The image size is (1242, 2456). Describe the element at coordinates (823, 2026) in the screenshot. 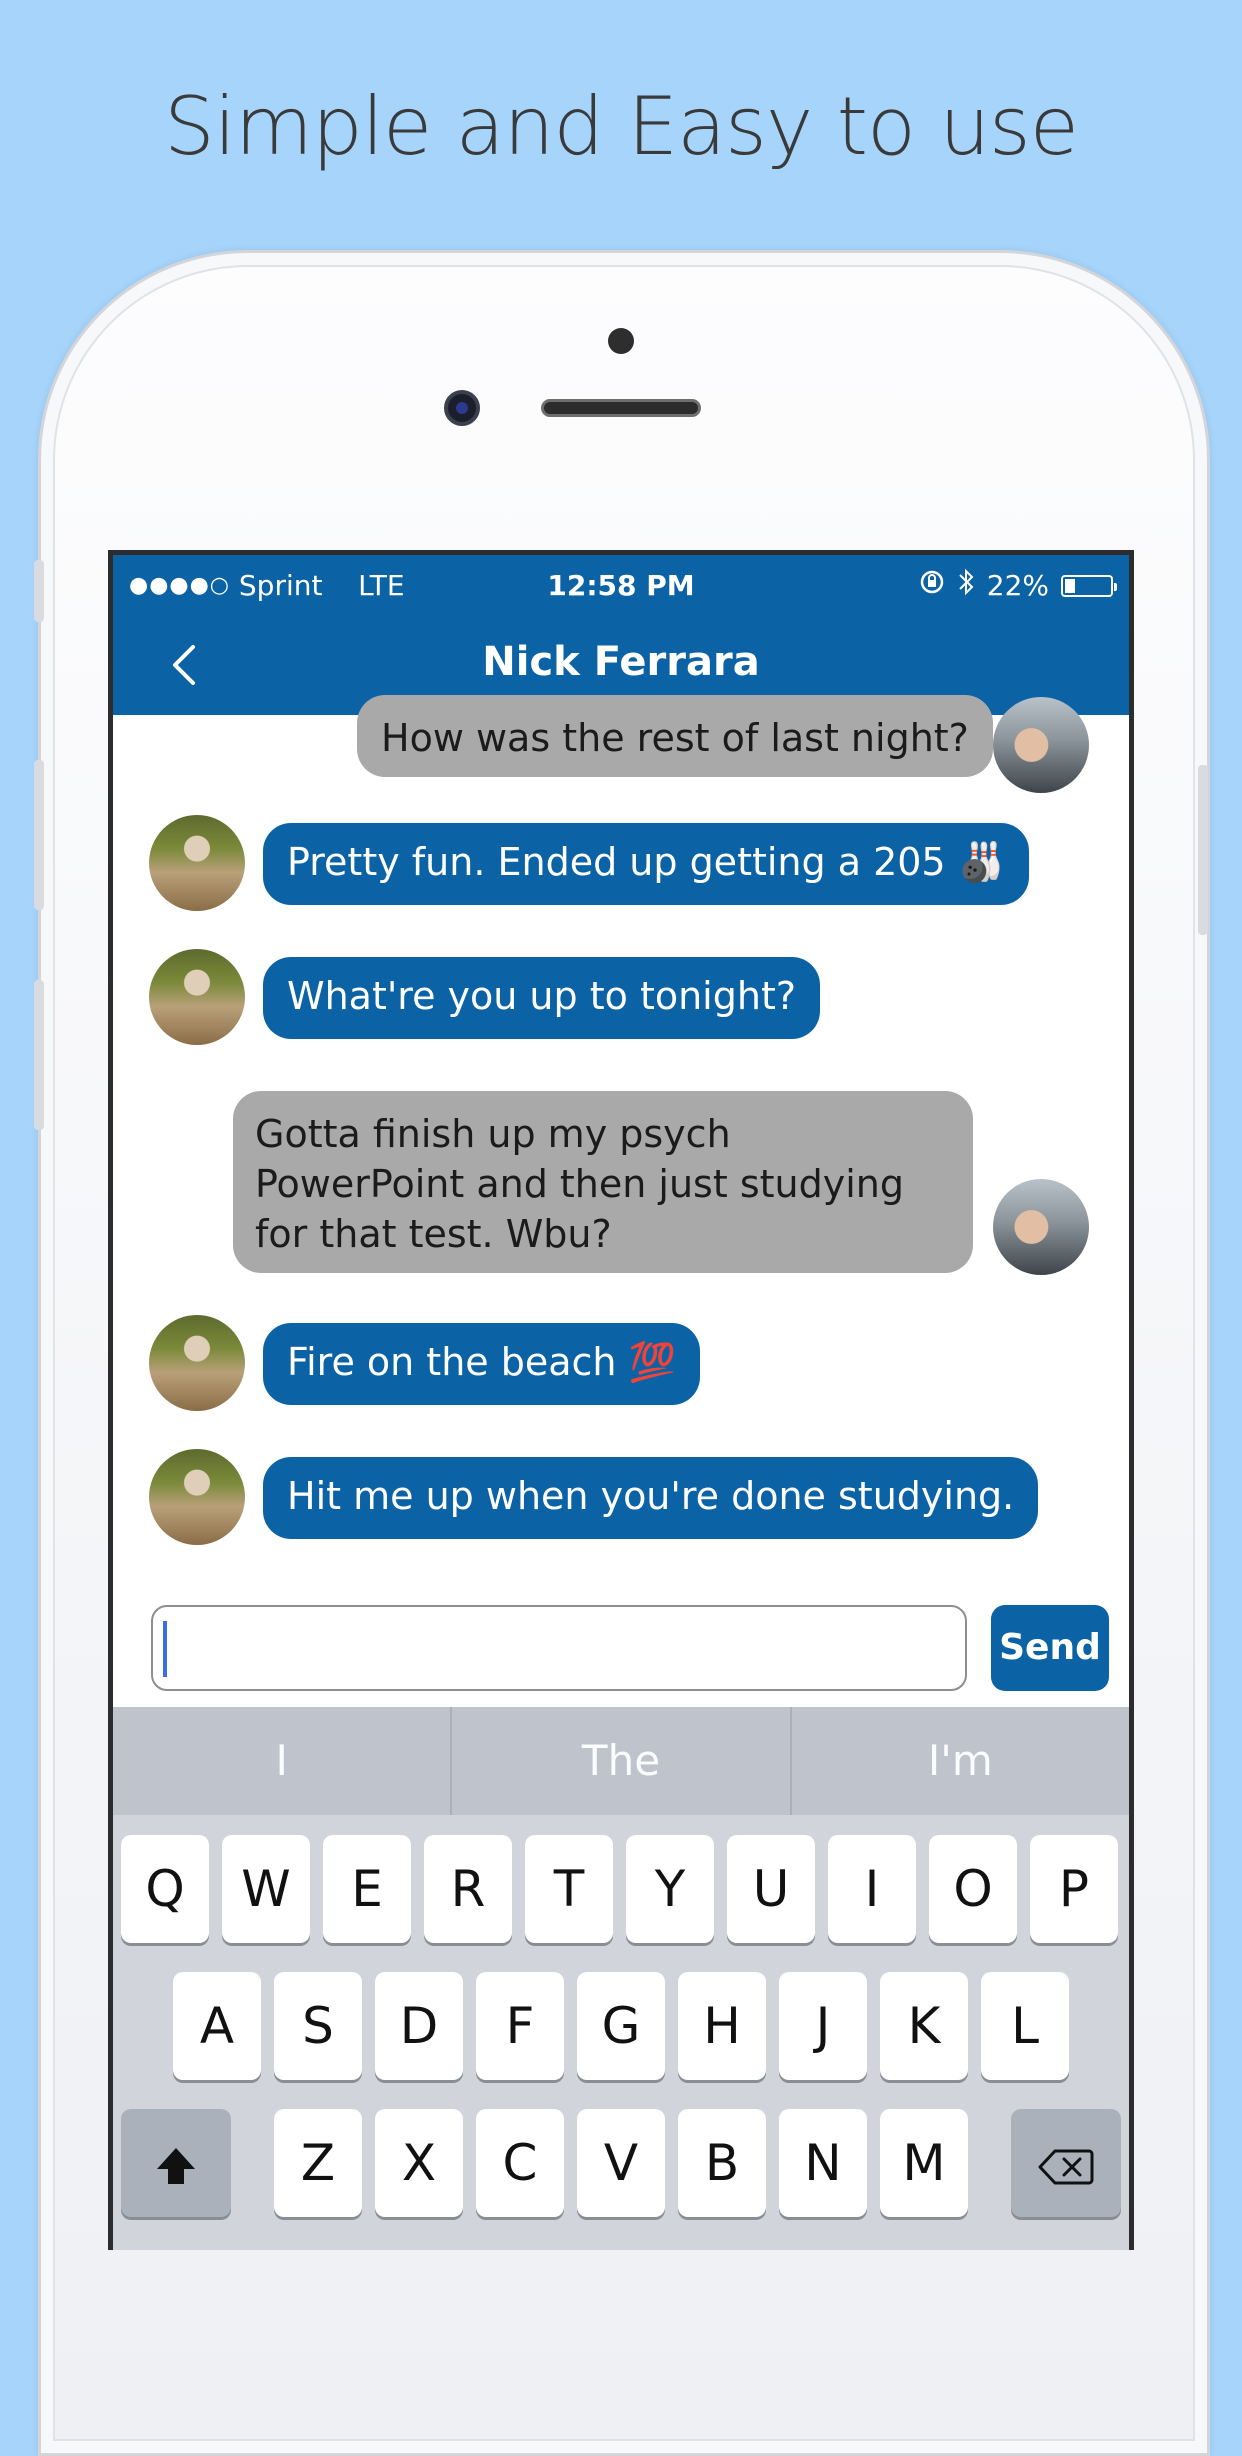

I see `key-j: J` at that location.